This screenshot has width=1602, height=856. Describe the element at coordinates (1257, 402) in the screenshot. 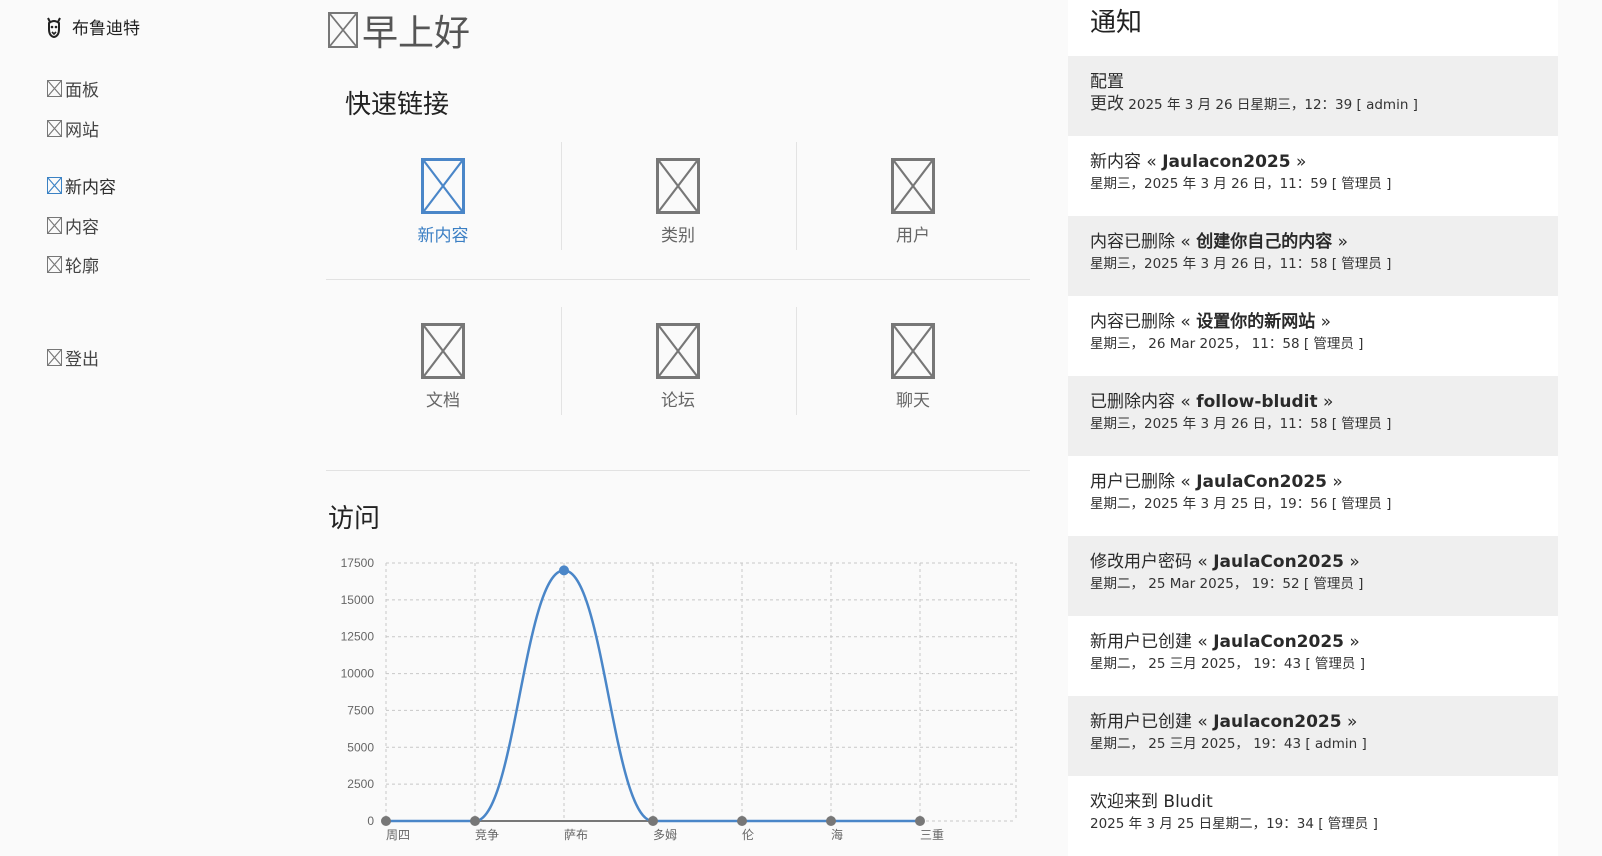

I see `notification-subject: follow-bludit` at that location.